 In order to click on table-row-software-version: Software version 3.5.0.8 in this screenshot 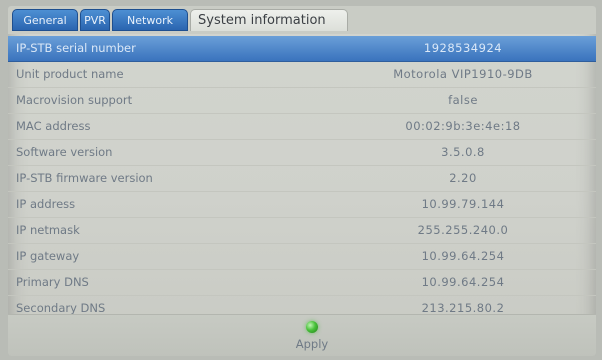, I will do `click(302, 153)`.